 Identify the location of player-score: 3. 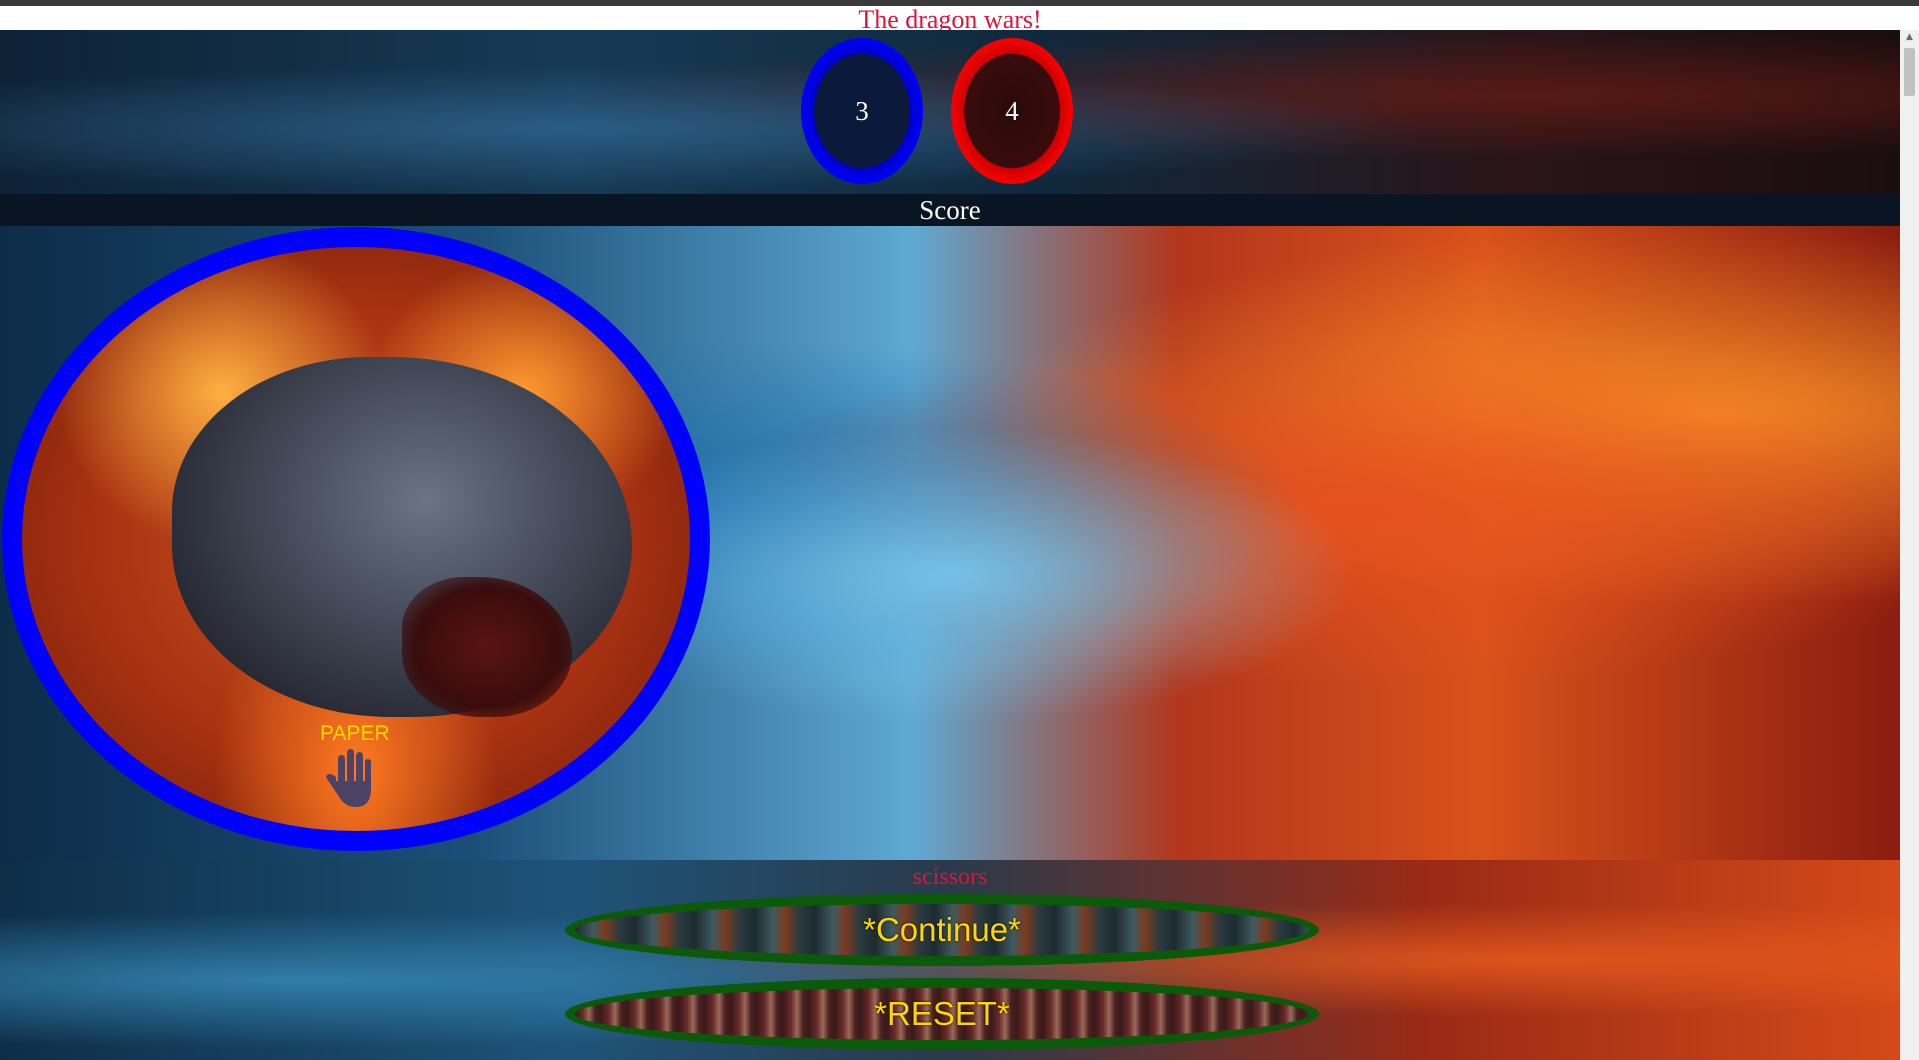
(862, 110).